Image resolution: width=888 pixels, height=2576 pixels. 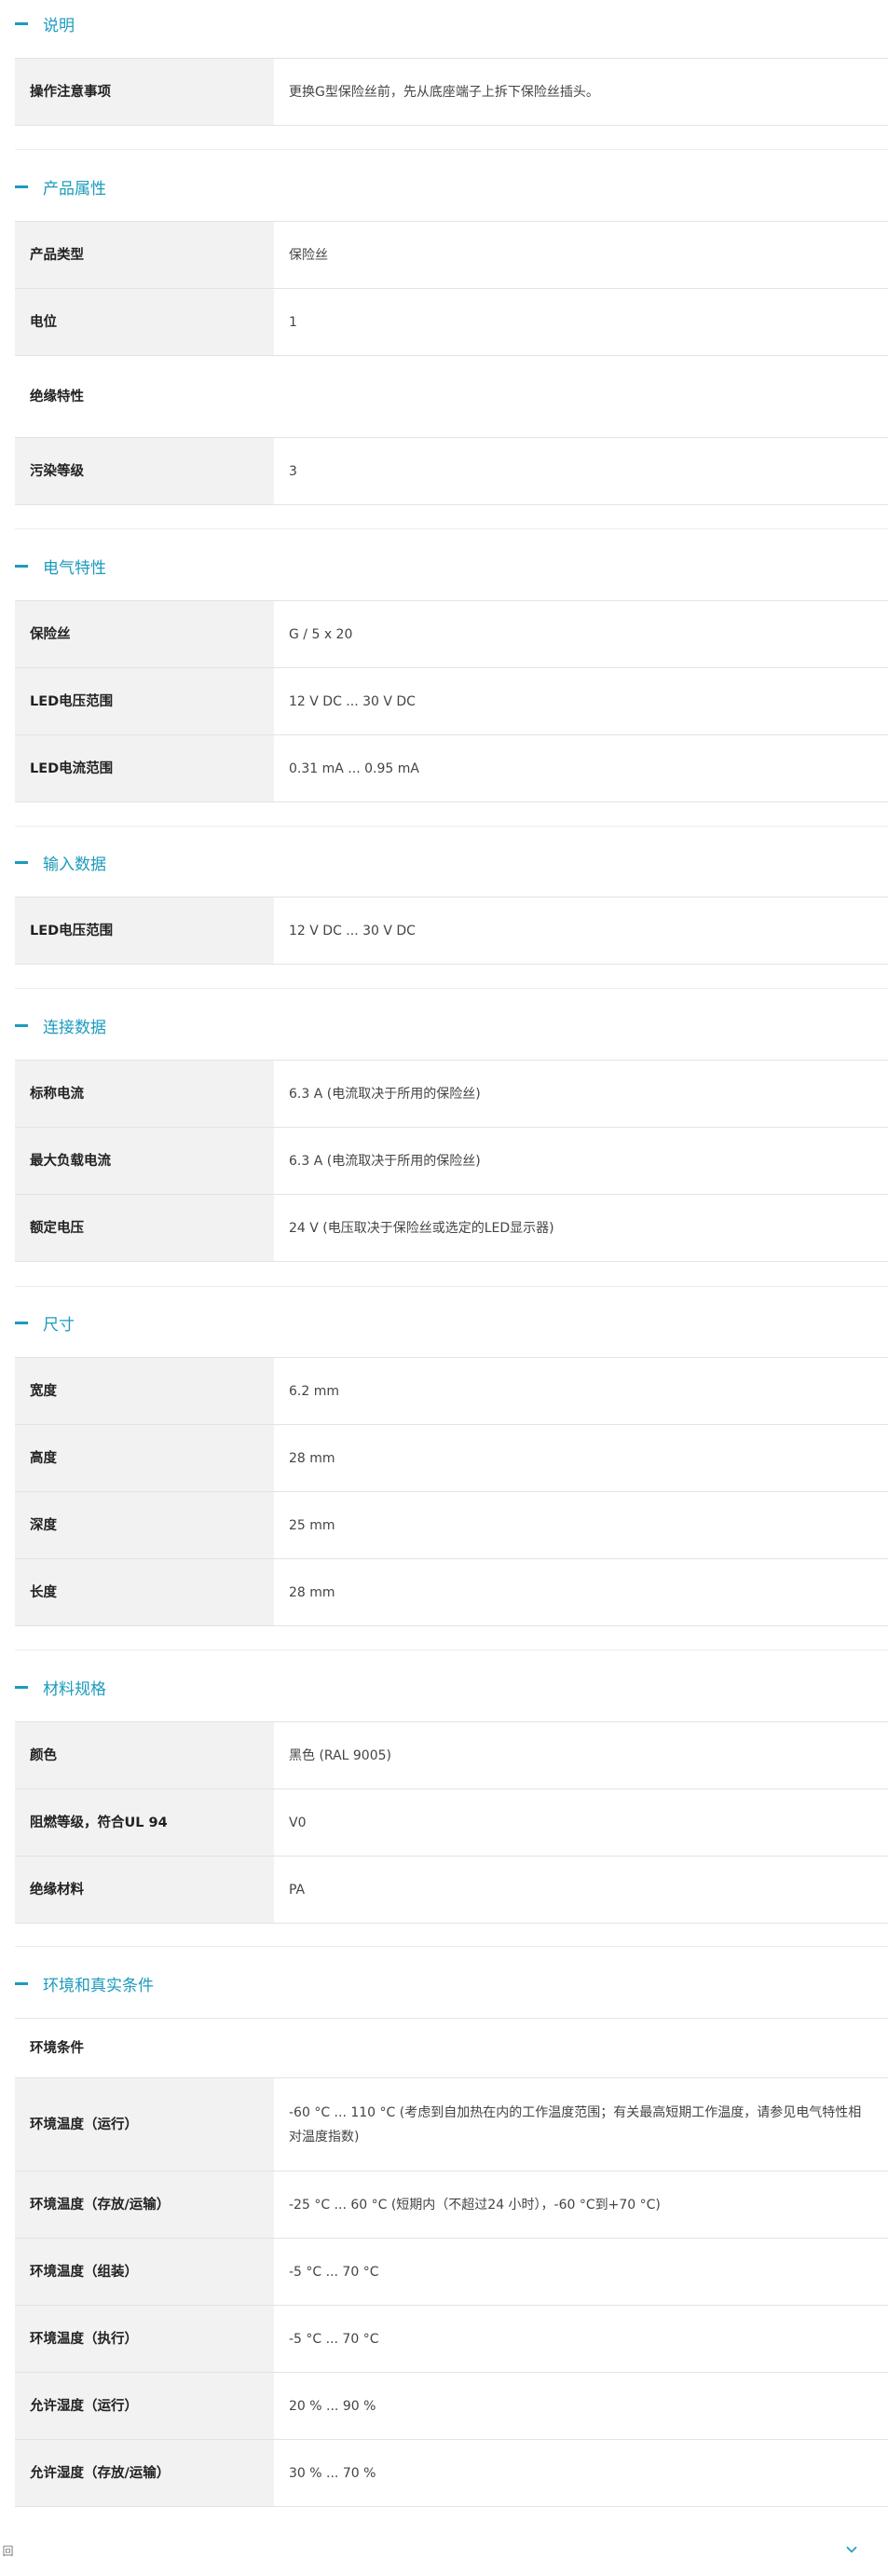 I want to click on section-title: 尺寸, so click(x=59, y=1325).